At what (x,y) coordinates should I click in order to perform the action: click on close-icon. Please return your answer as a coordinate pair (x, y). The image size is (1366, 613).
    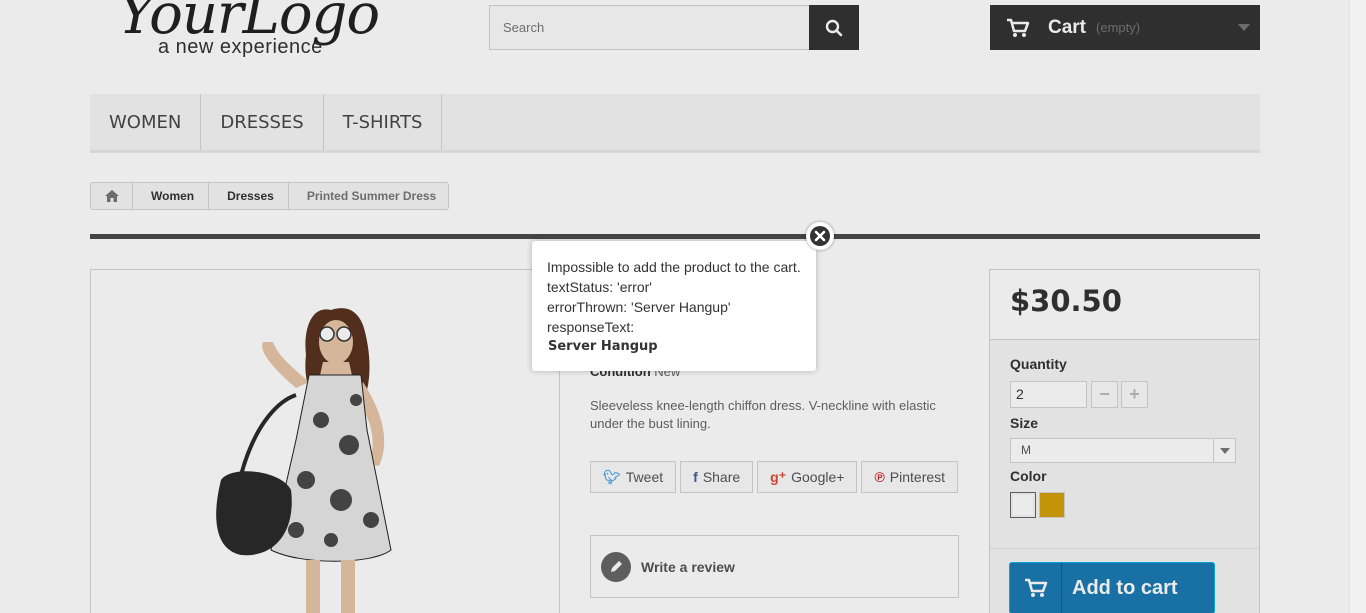
    Looking at the image, I should click on (820, 236).